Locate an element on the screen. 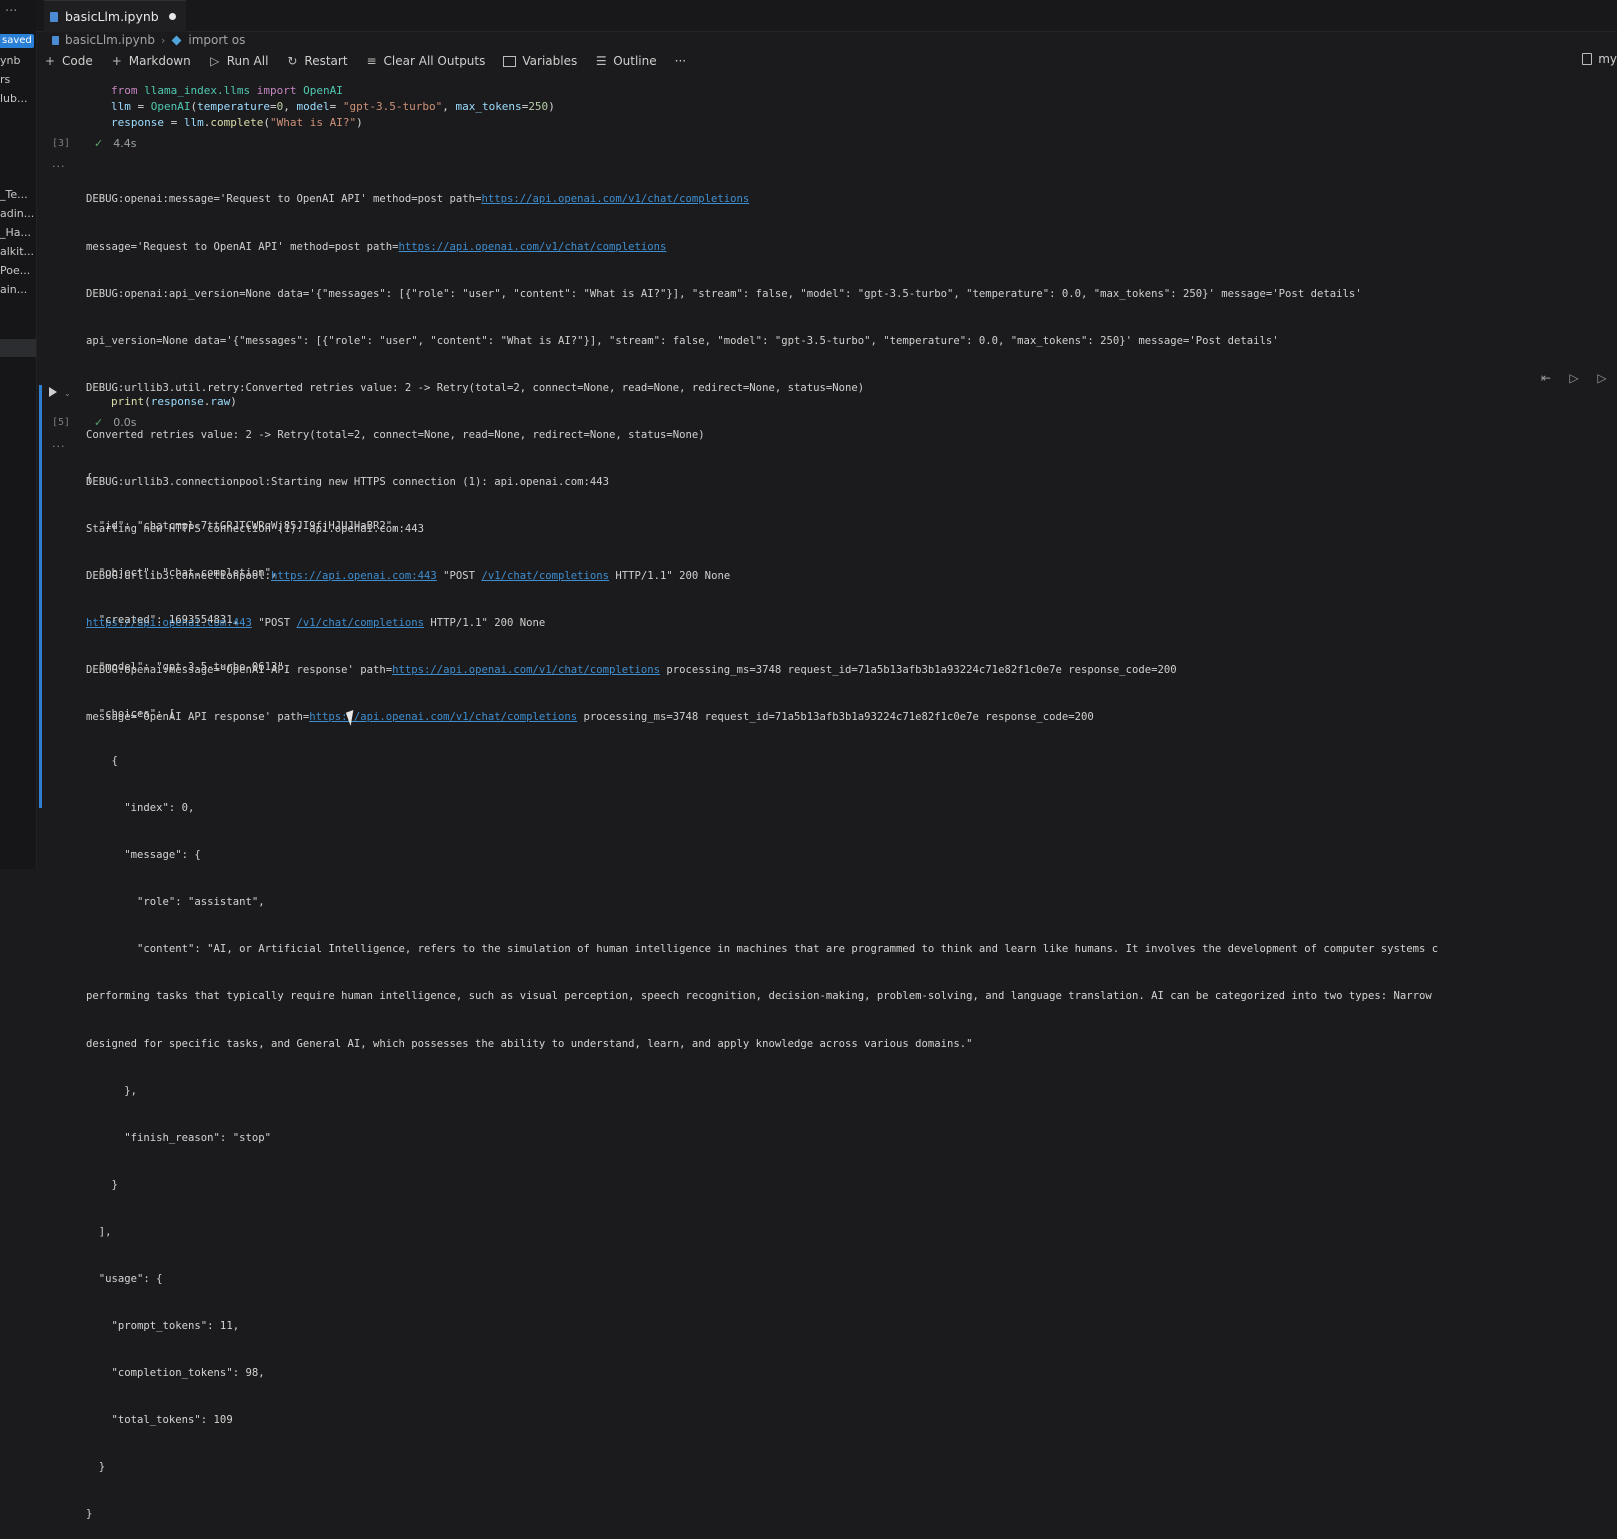 Image resolution: width=1617 pixels, height=1539 pixels. output-line: "object": "chat.completion", is located at coordinates (182, 572).